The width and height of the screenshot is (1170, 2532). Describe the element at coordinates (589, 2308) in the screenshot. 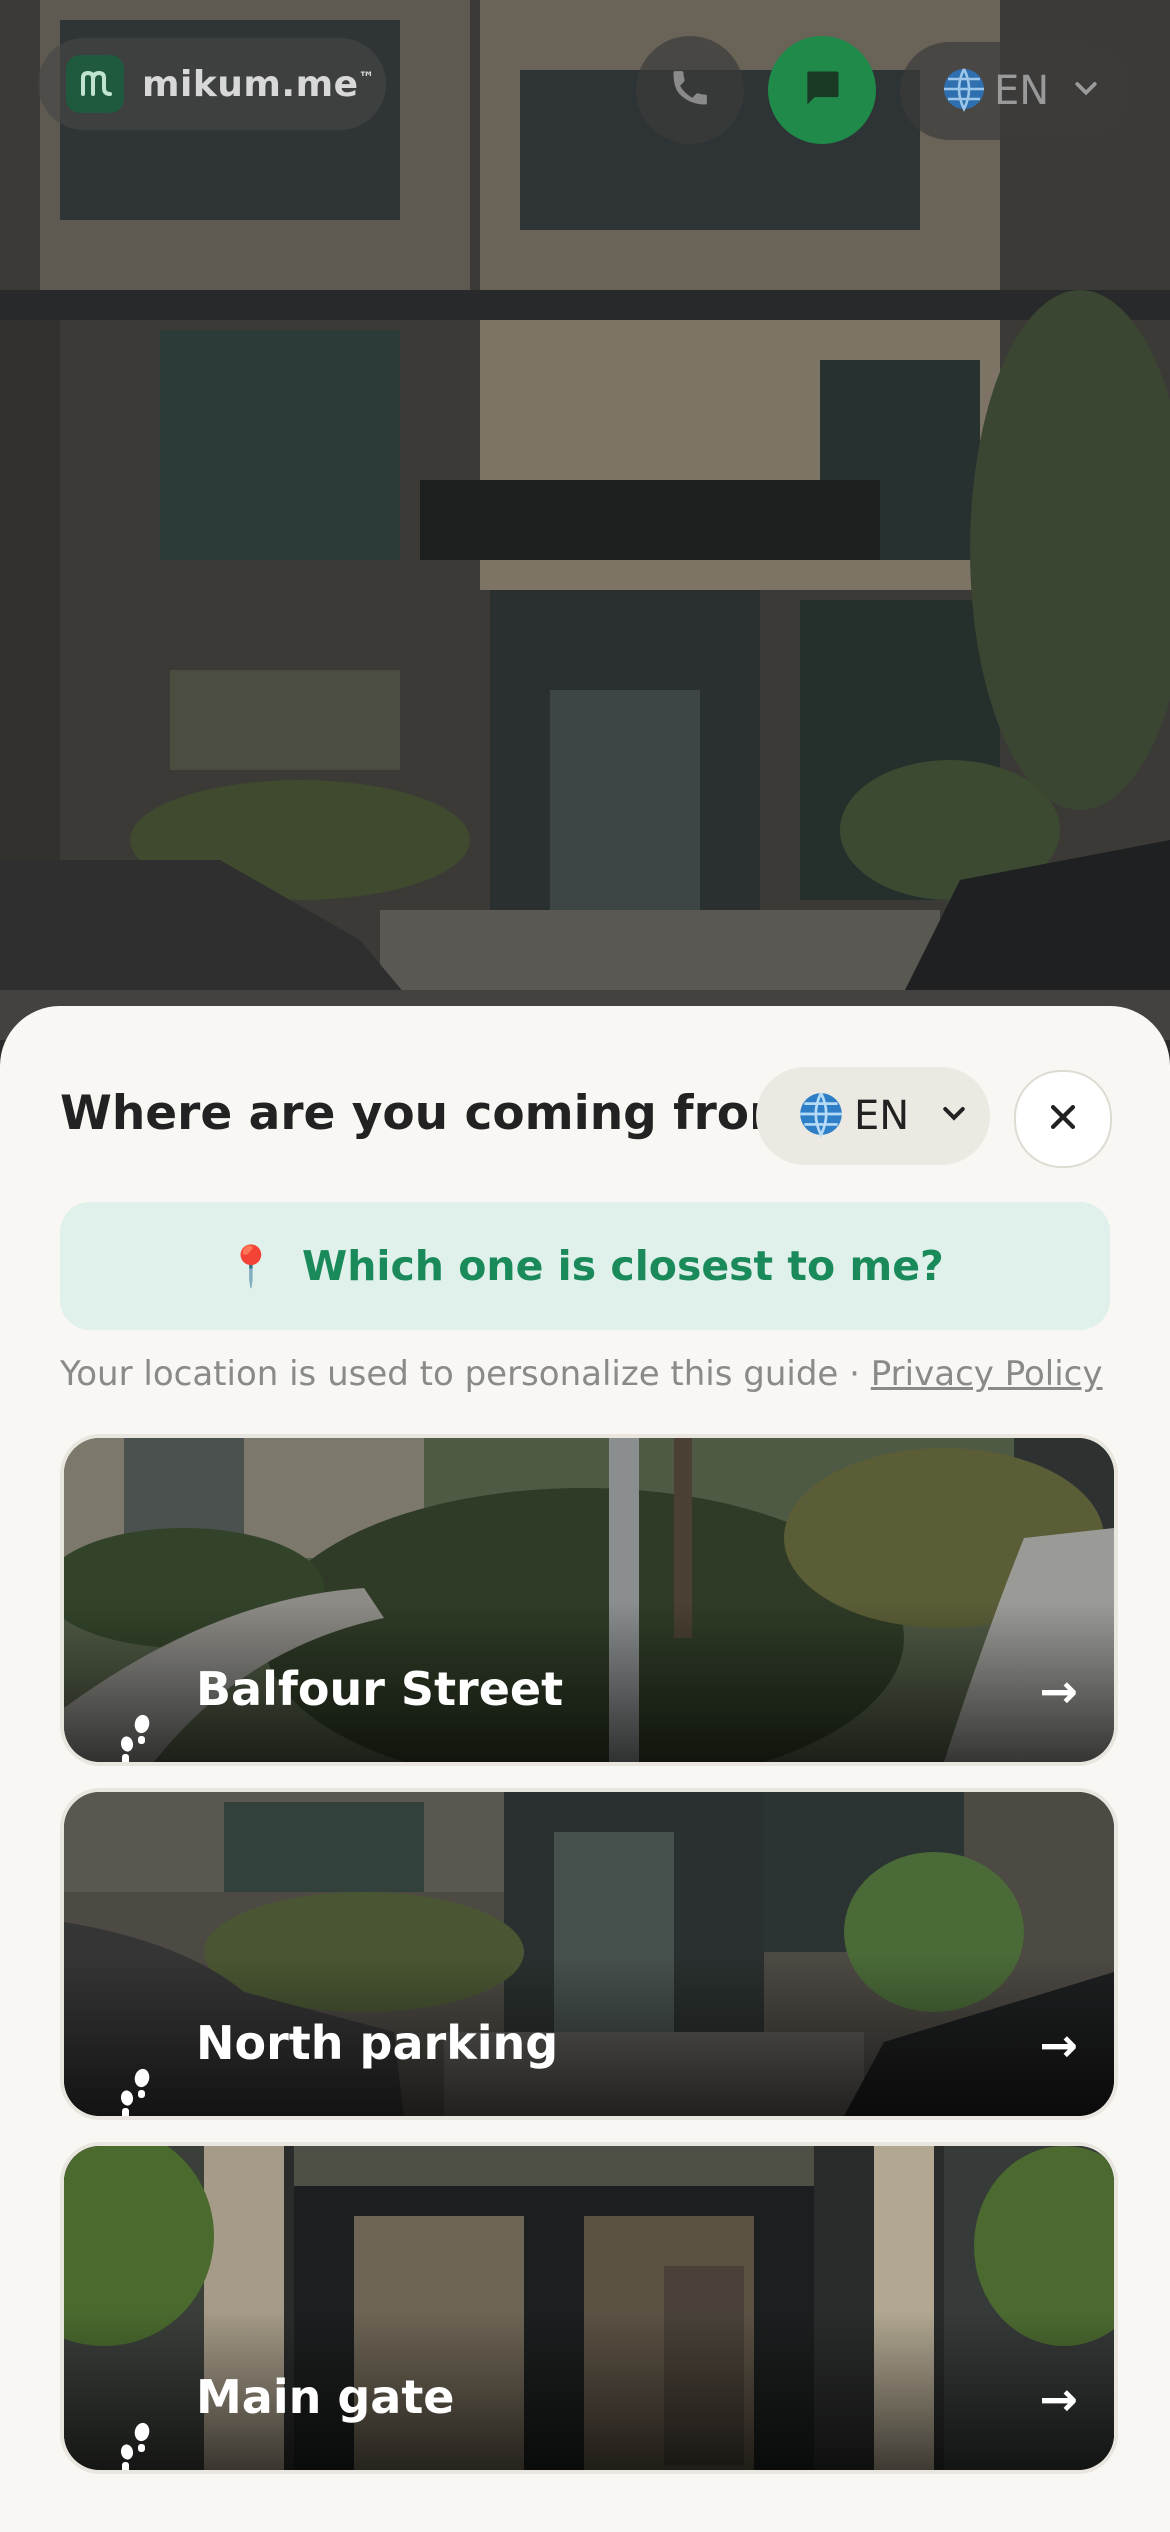

I see `entrance-card-main-gate: Main gate →` at that location.